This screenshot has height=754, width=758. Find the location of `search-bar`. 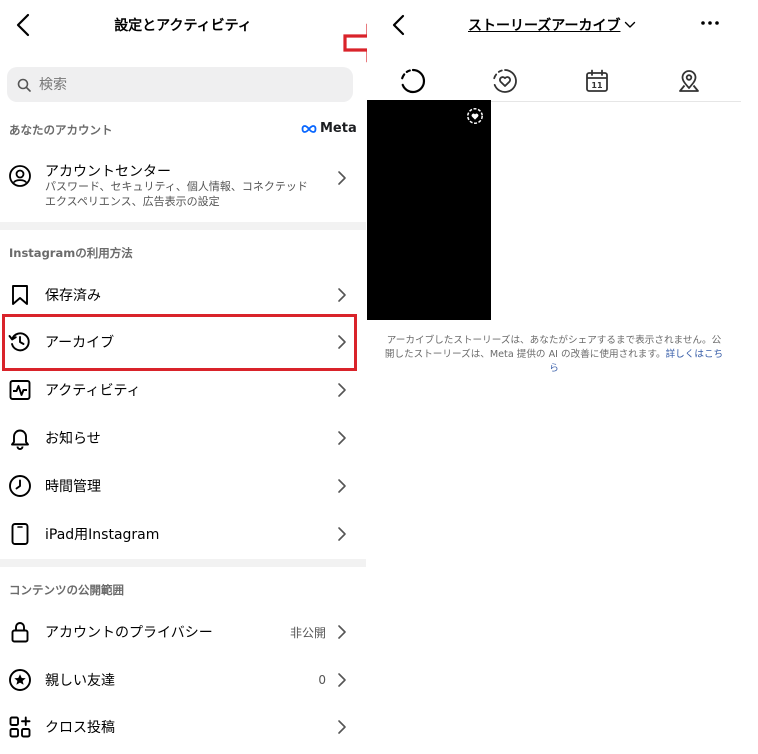

search-bar is located at coordinates (180, 84).